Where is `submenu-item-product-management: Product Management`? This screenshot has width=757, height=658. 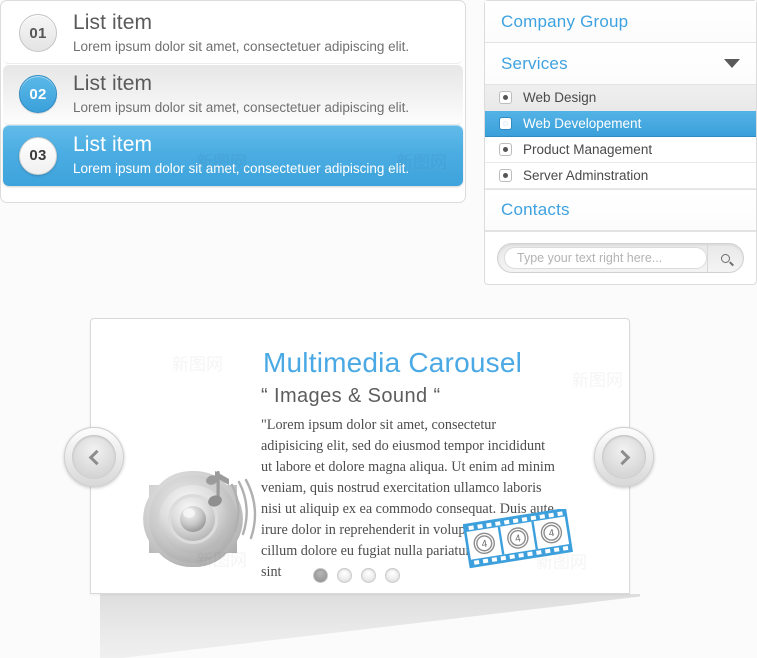 submenu-item-product-management: Product Management is located at coordinates (620, 150).